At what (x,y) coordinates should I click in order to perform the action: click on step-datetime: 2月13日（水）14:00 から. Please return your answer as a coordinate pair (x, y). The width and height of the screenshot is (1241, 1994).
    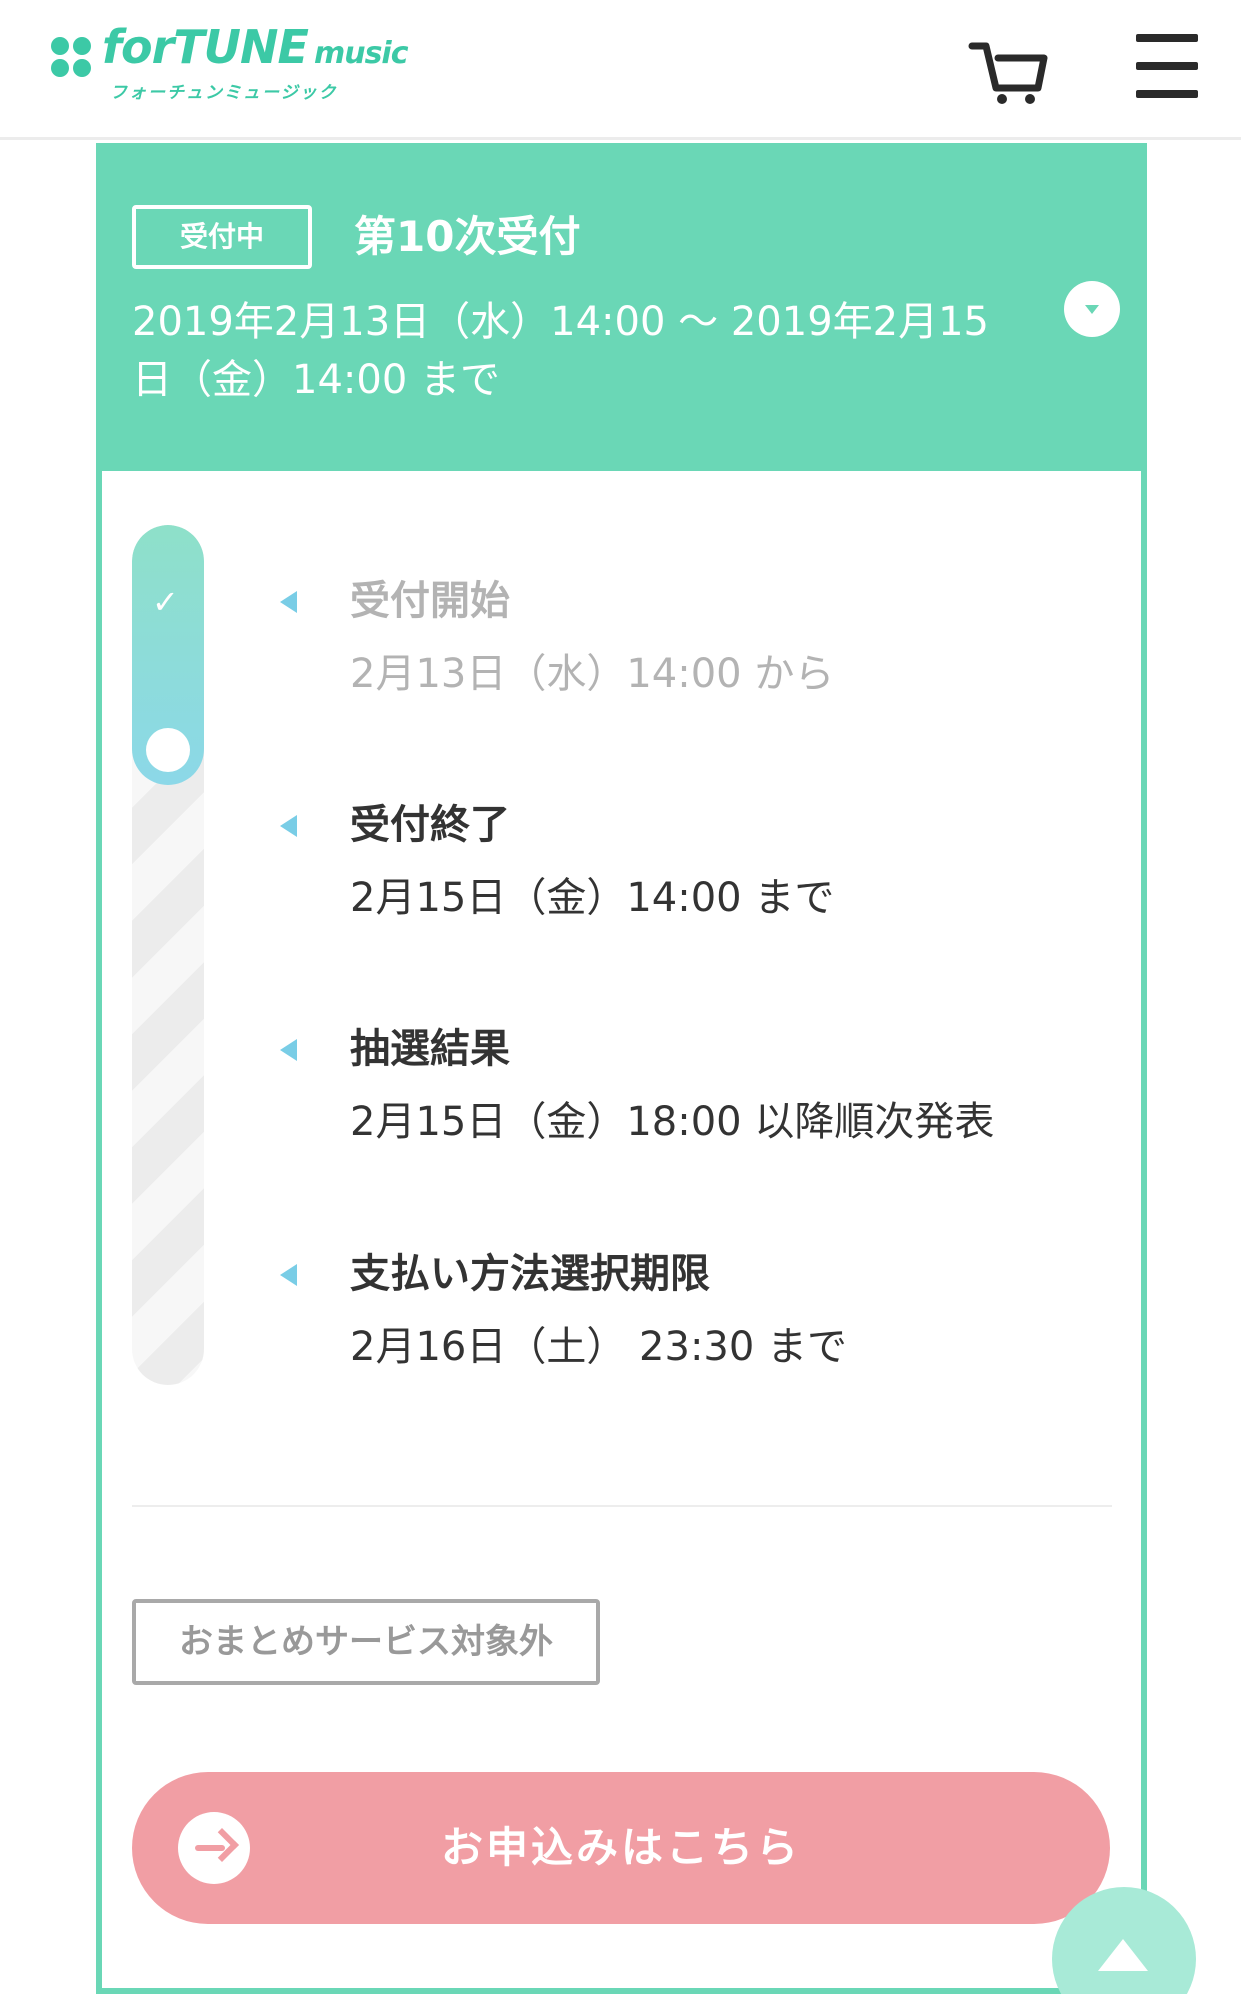
    Looking at the image, I should click on (592, 674).